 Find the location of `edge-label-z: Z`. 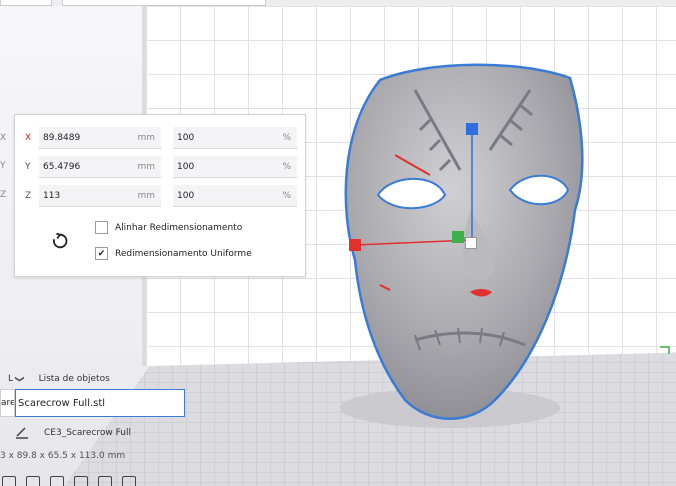

edge-label-z: Z is located at coordinates (3, 195).